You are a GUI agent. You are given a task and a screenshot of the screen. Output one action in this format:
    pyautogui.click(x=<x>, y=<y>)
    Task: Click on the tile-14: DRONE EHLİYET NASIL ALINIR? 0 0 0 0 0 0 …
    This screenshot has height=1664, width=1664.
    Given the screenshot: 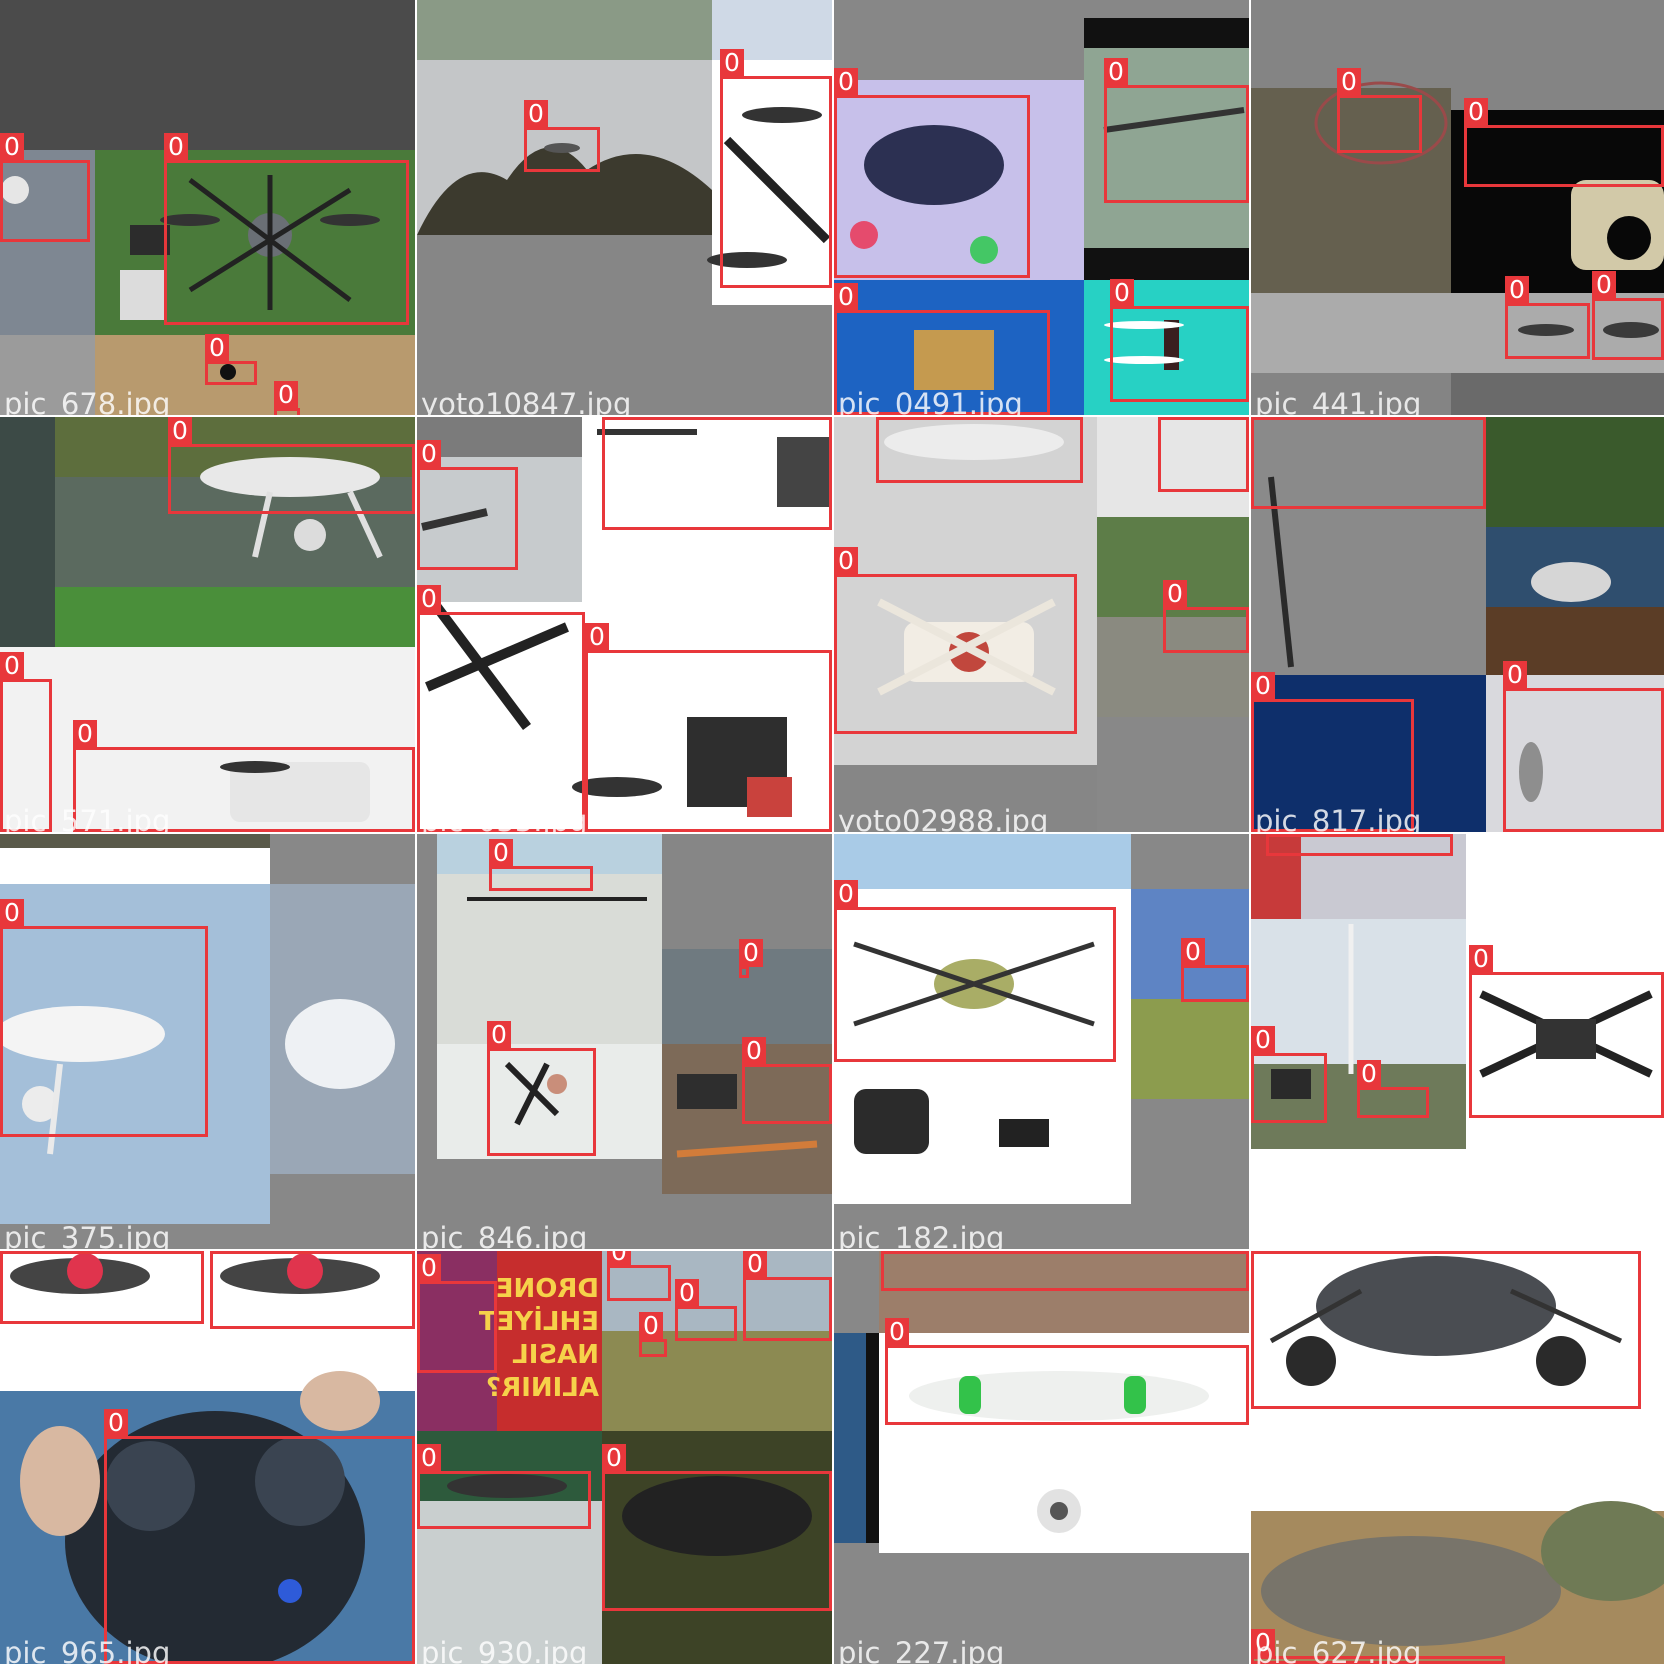 What is the action you would take?
    pyautogui.click(x=624, y=1457)
    